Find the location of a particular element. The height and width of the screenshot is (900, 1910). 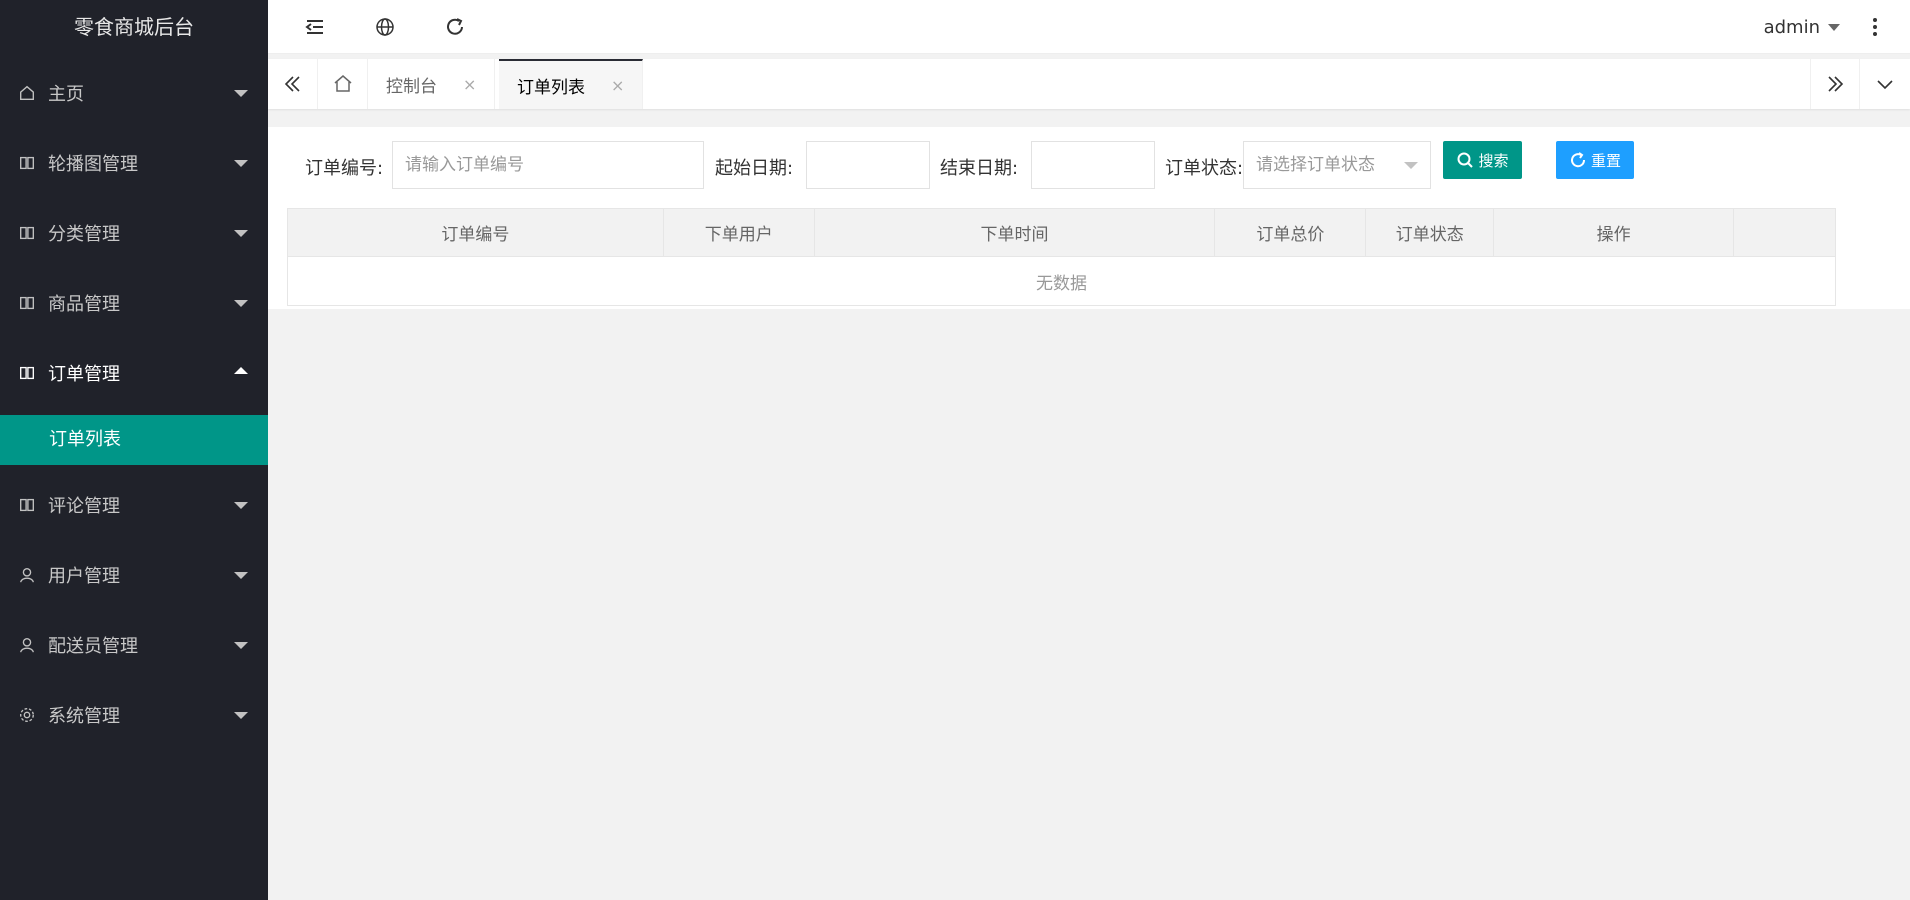

table-header-row: 订单编号 下单用户 下单时间 订单总价 订单状态 操作 is located at coordinates (1061, 232).